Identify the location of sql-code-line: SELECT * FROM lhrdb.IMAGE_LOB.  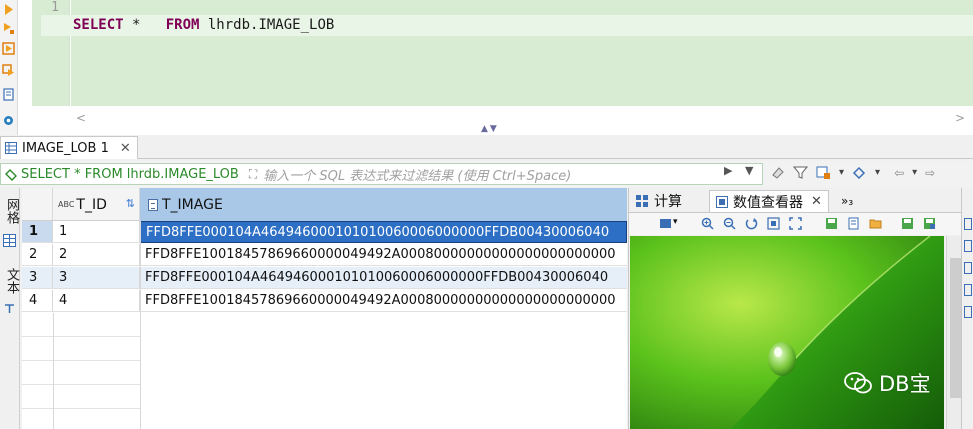
(203, 25).